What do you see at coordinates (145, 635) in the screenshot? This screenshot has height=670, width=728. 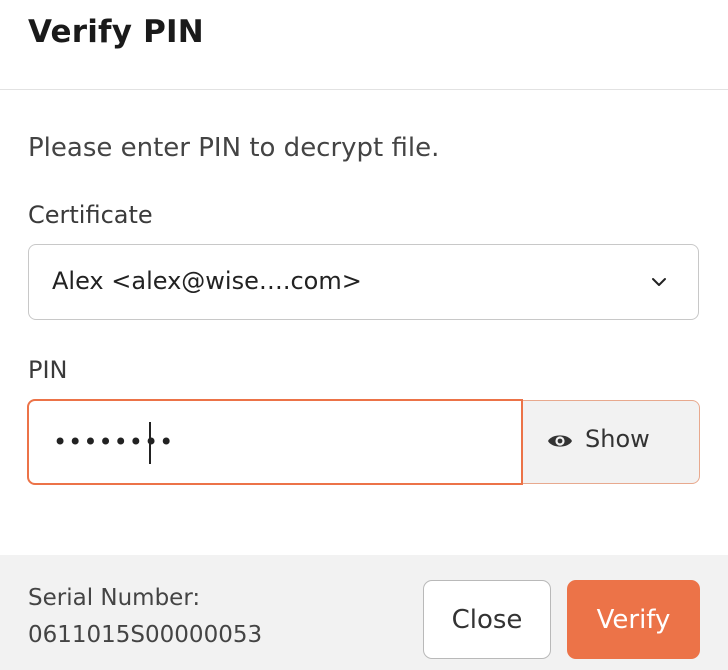 I see `serial-number-value: 0611015S00000053` at bounding box center [145, 635].